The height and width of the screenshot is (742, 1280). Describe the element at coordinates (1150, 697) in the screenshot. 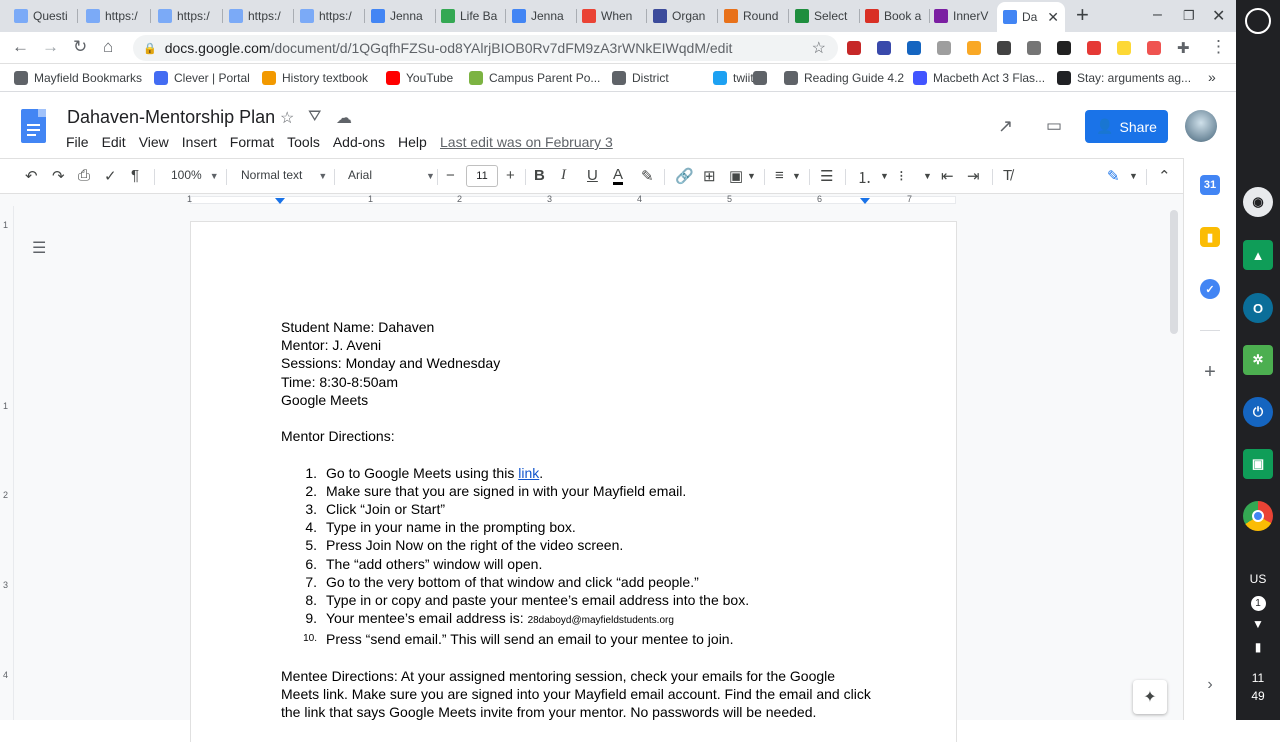

I see `explore-button: ✦` at that location.